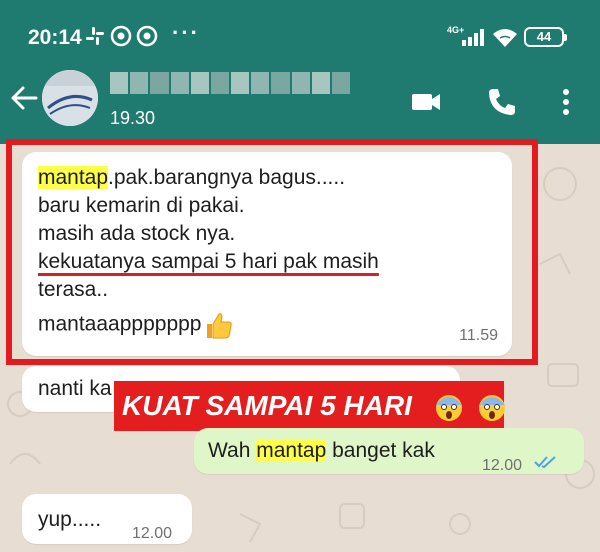 The width and height of the screenshot is (600, 552). I want to click on message-text: Wah mantap banget kak, so click(321, 451).